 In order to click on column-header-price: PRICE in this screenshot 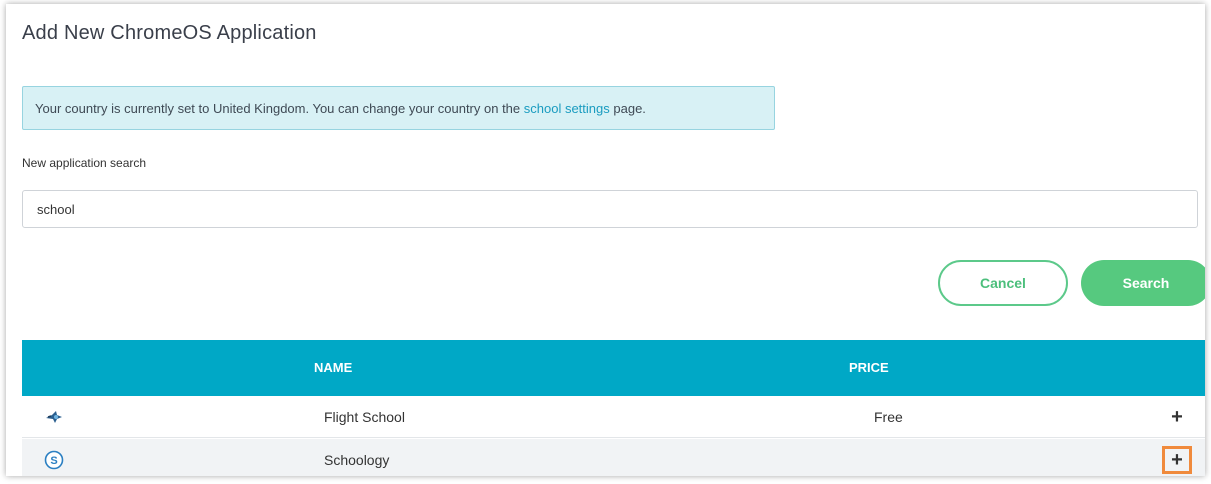, I will do `click(869, 367)`.